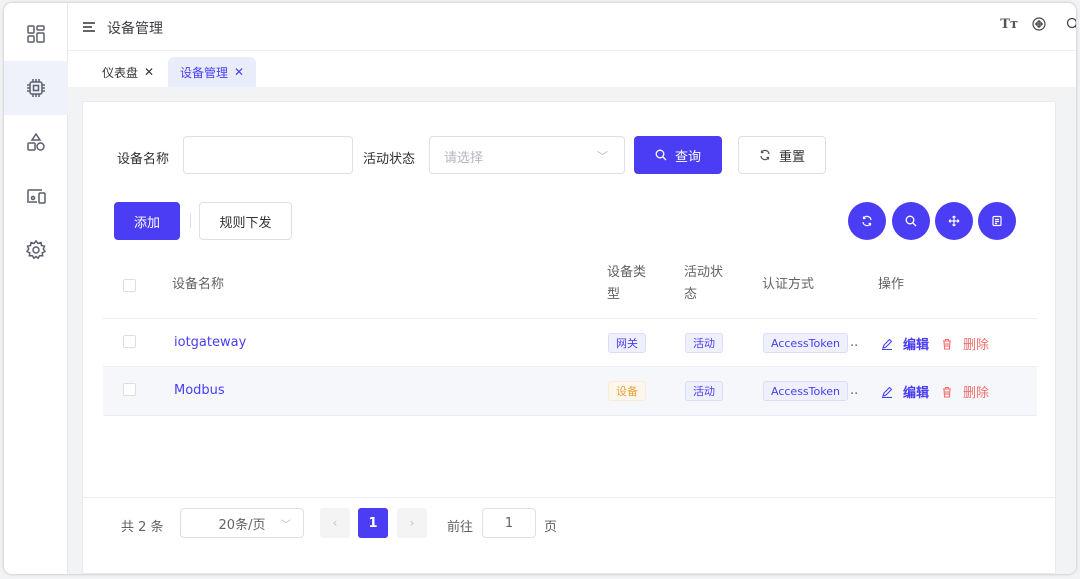 The width and height of the screenshot is (1080, 579). I want to click on rules-label: 规则下发, so click(245, 223).